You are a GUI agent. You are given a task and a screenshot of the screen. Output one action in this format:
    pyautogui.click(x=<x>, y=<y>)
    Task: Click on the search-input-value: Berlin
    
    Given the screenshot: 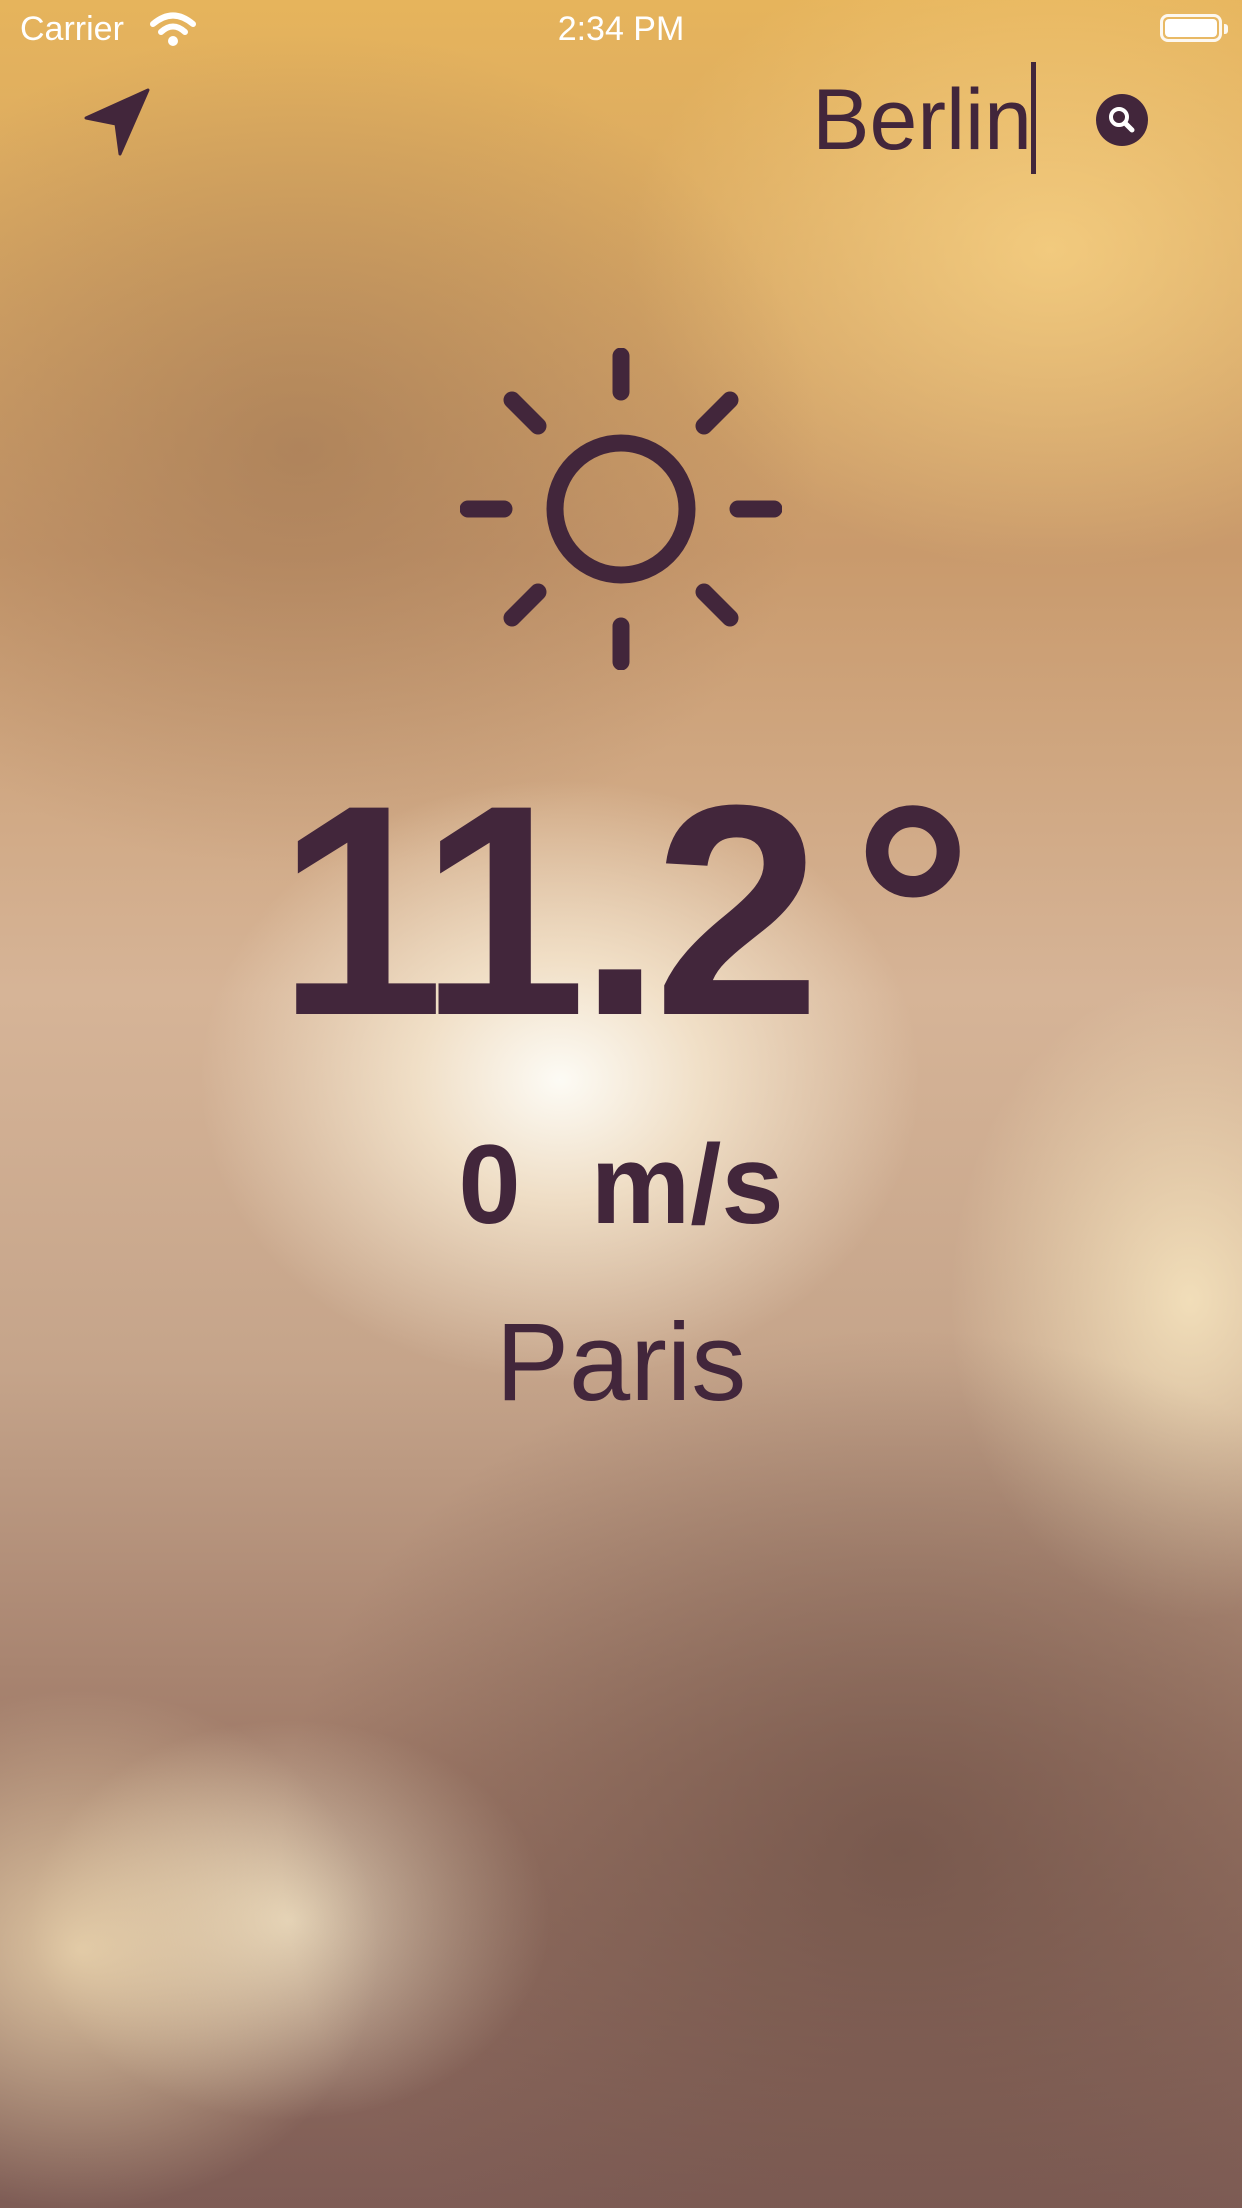 What is the action you would take?
    pyautogui.click(x=922, y=120)
    